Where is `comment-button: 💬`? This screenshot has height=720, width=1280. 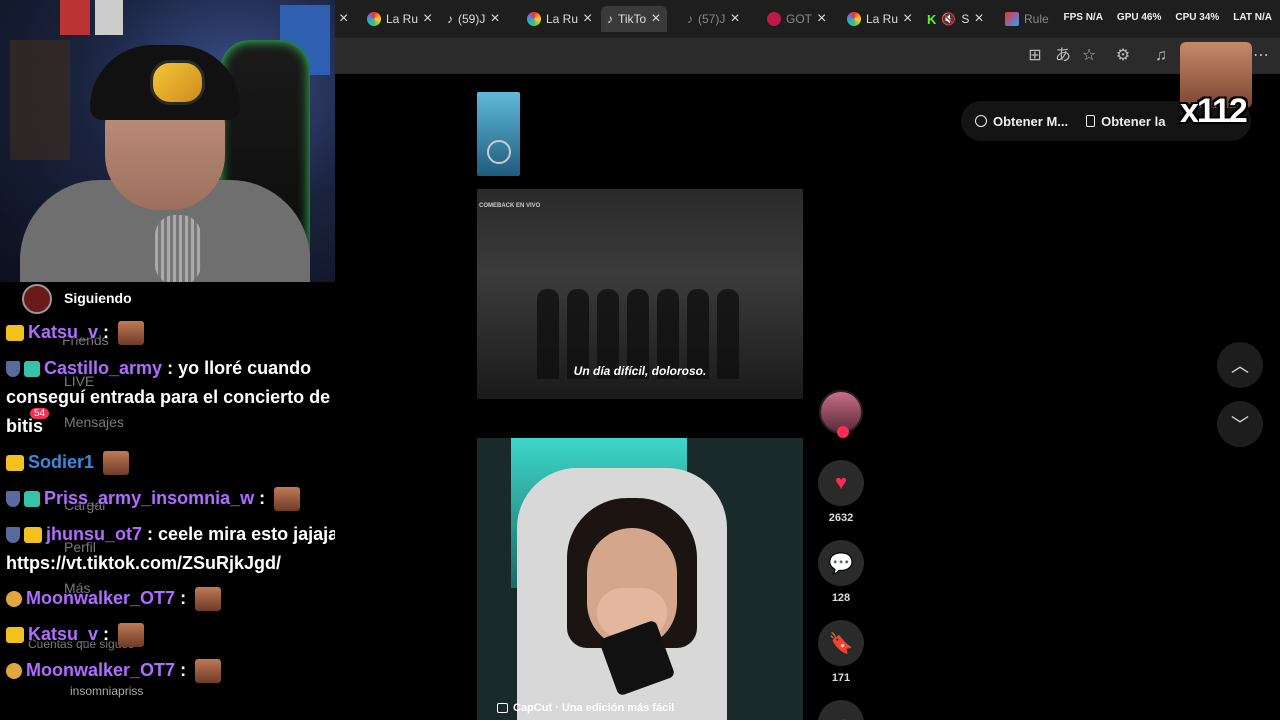 comment-button: 💬 is located at coordinates (841, 563).